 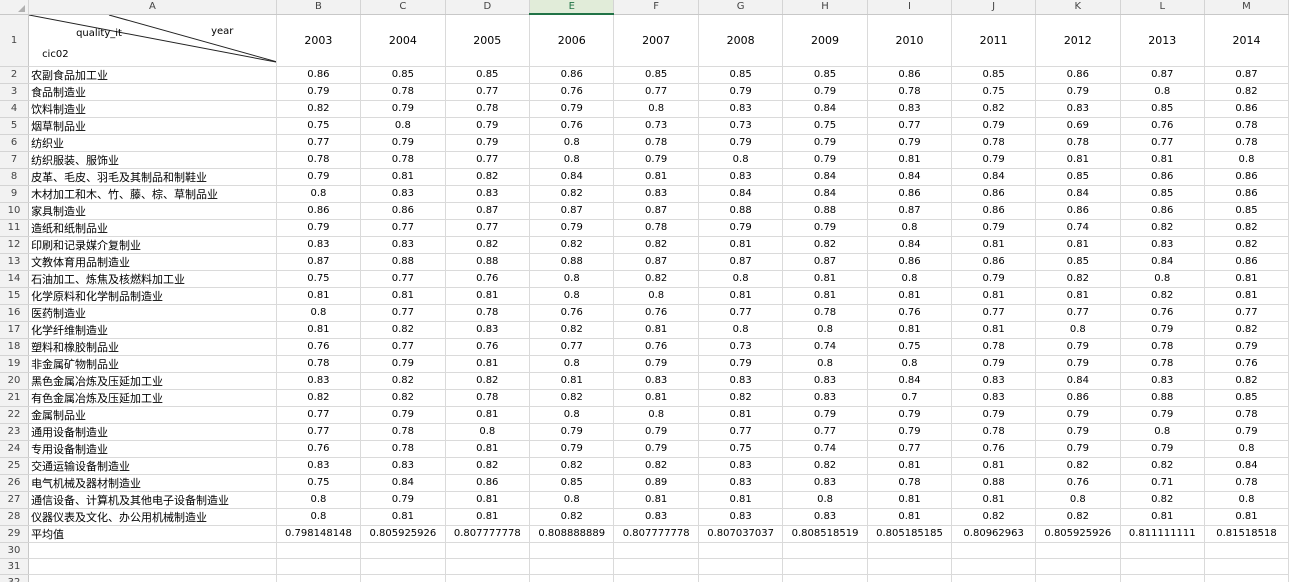 What do you see at coordinates (152, 245) in the screenshot?
I see `industry-label-cell: 印刷和记录媒介复制业` at bounding box center [152, 245].